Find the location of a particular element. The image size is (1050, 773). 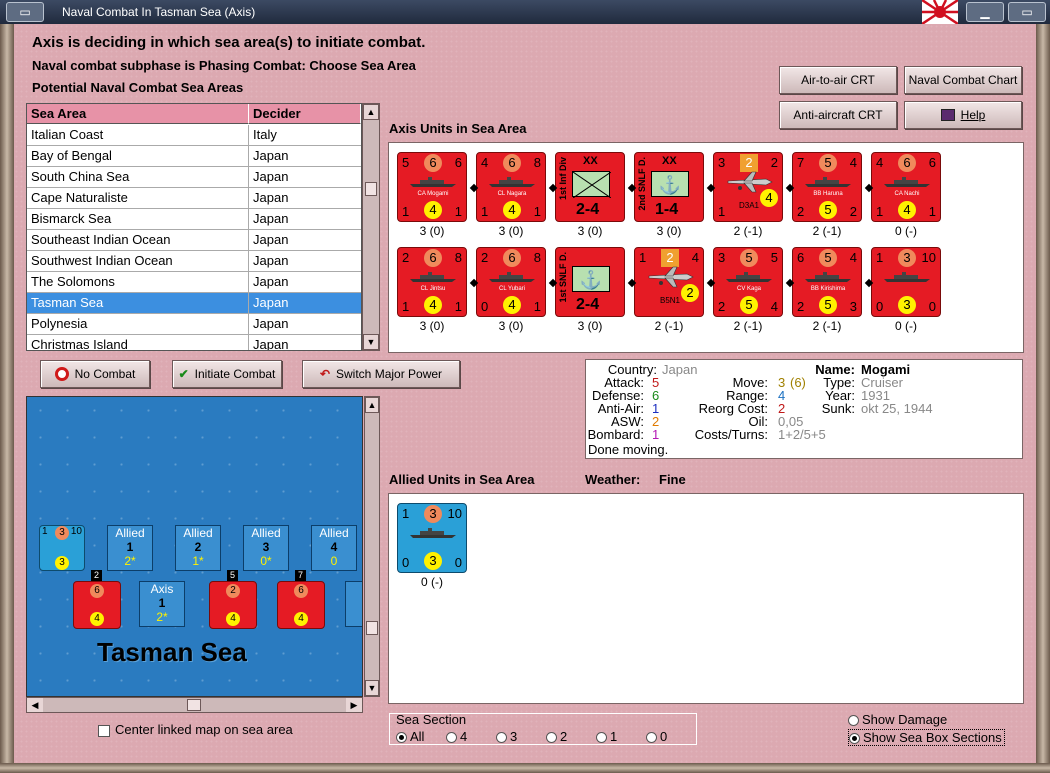

table-row: Bismarck Sea Japan is located at coordinates (194, 219).